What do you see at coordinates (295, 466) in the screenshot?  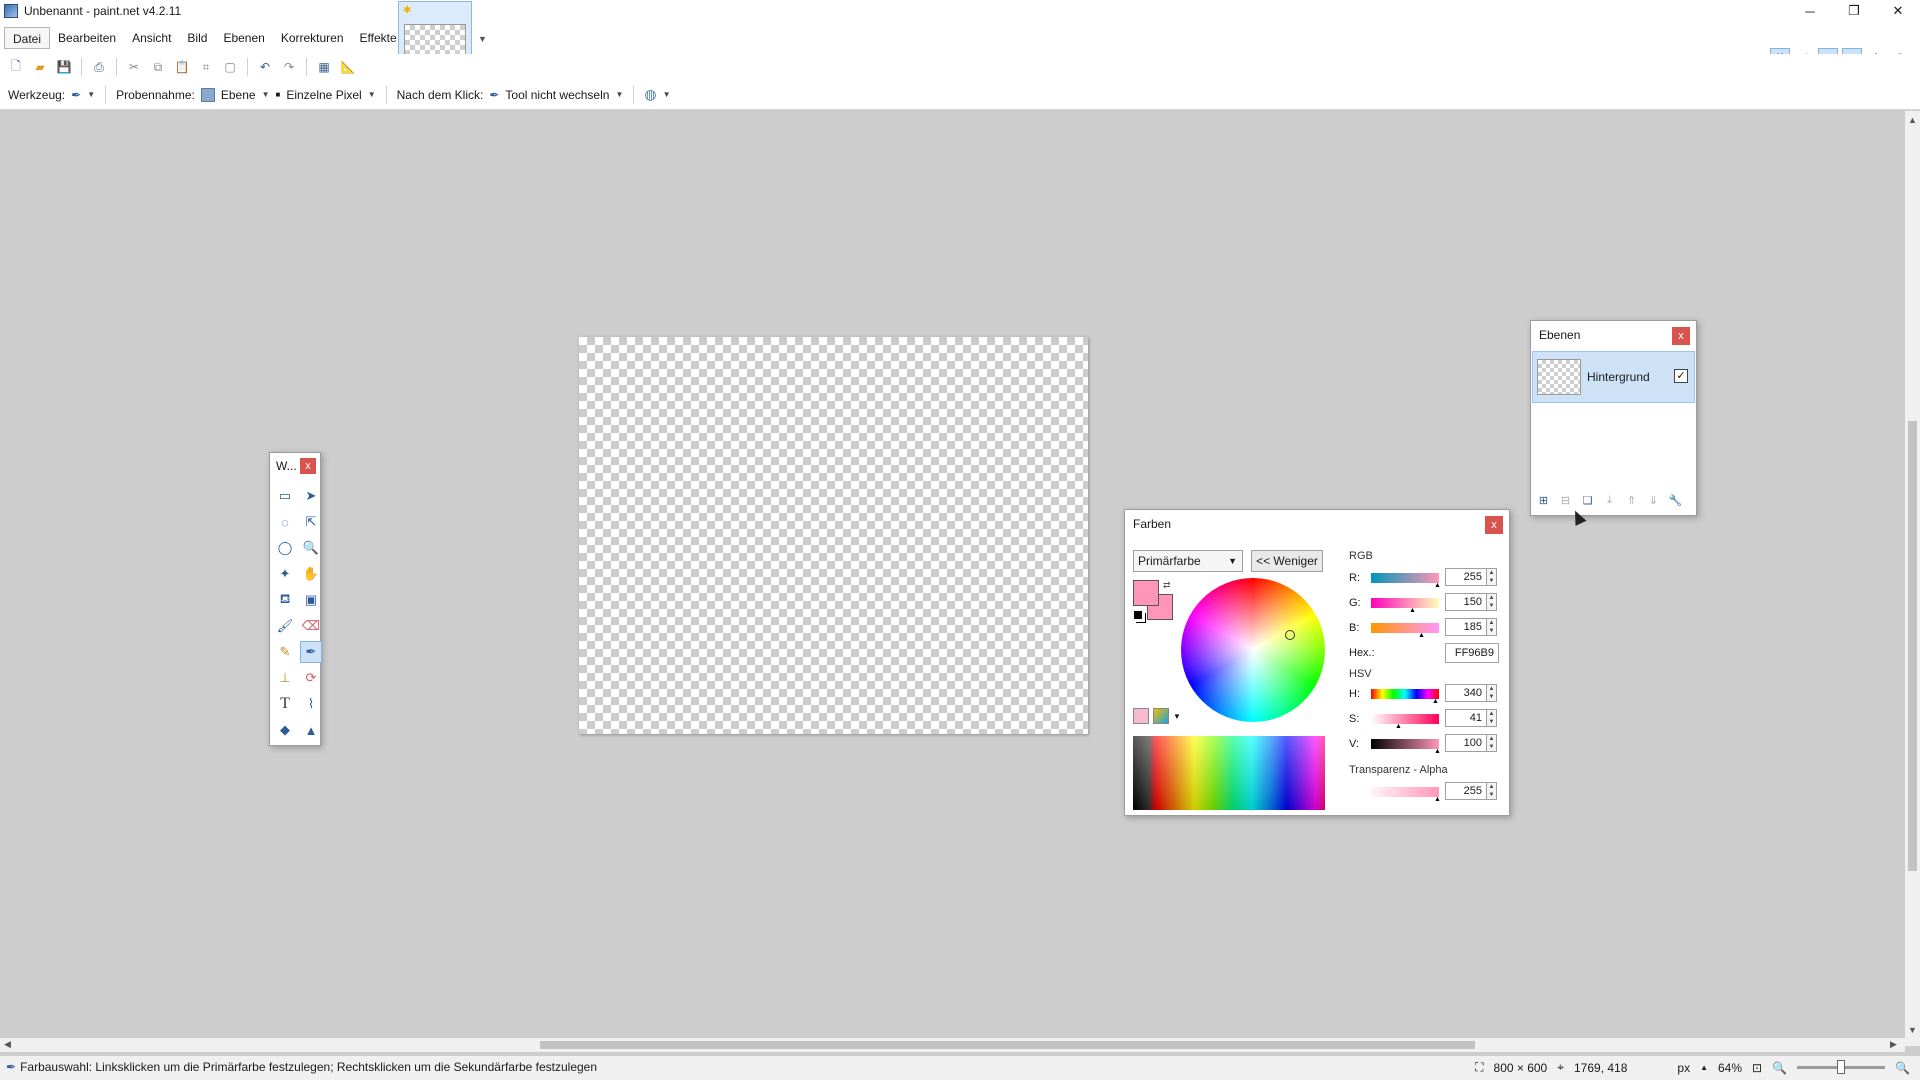 I see `tools-window-title: W... x` at bounding box center [295, 466].